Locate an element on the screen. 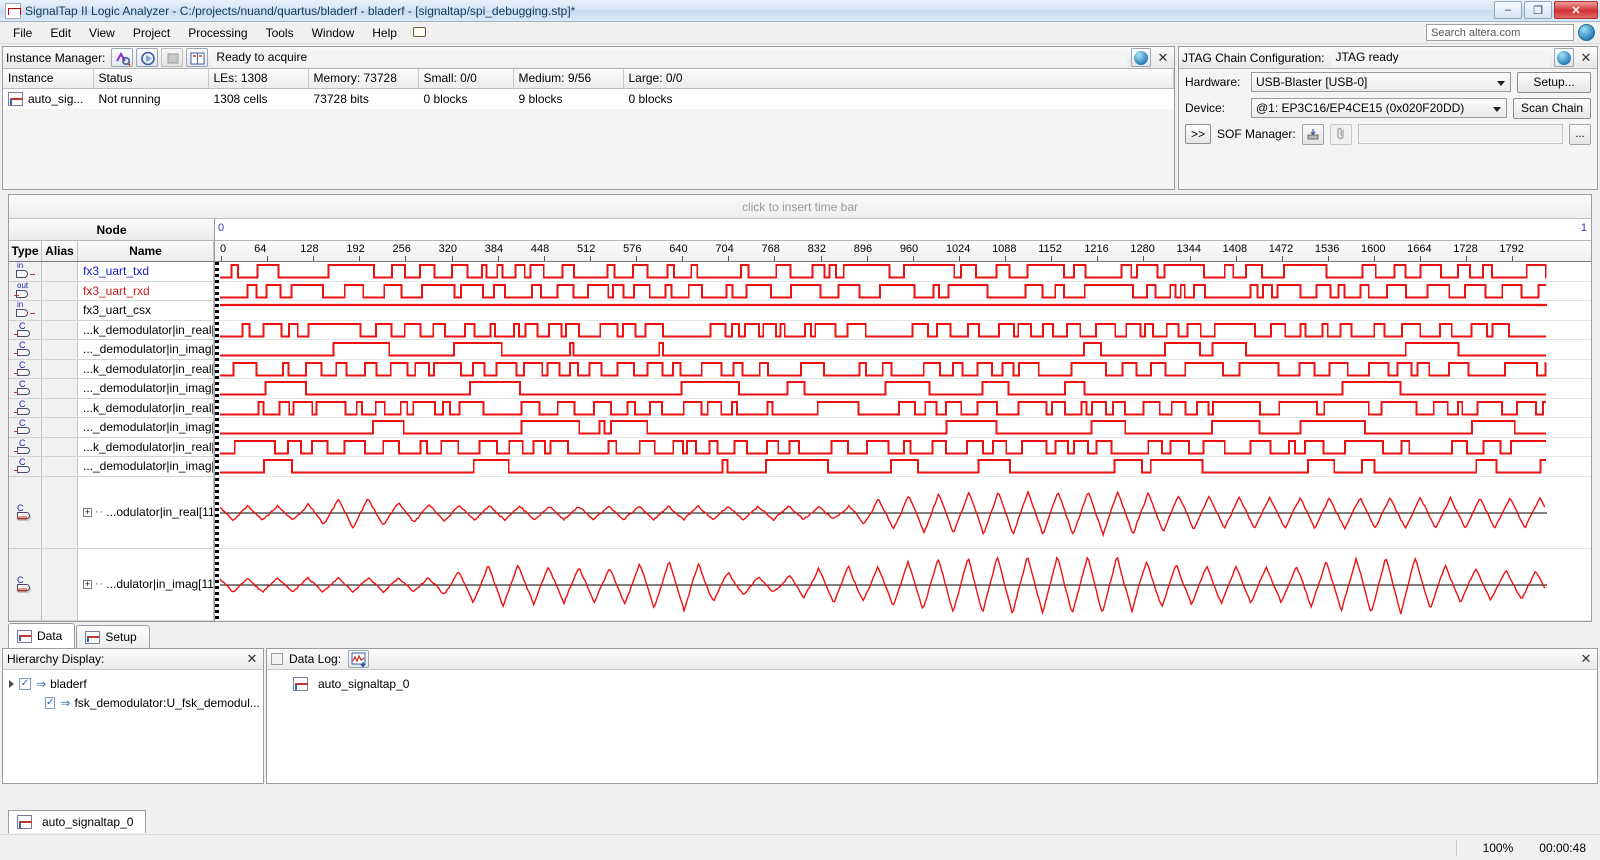 This screenshot has height=860, width=1600. node-row: C +··...dulator|in_imag[11..0] is located at coordinates (111, 584).